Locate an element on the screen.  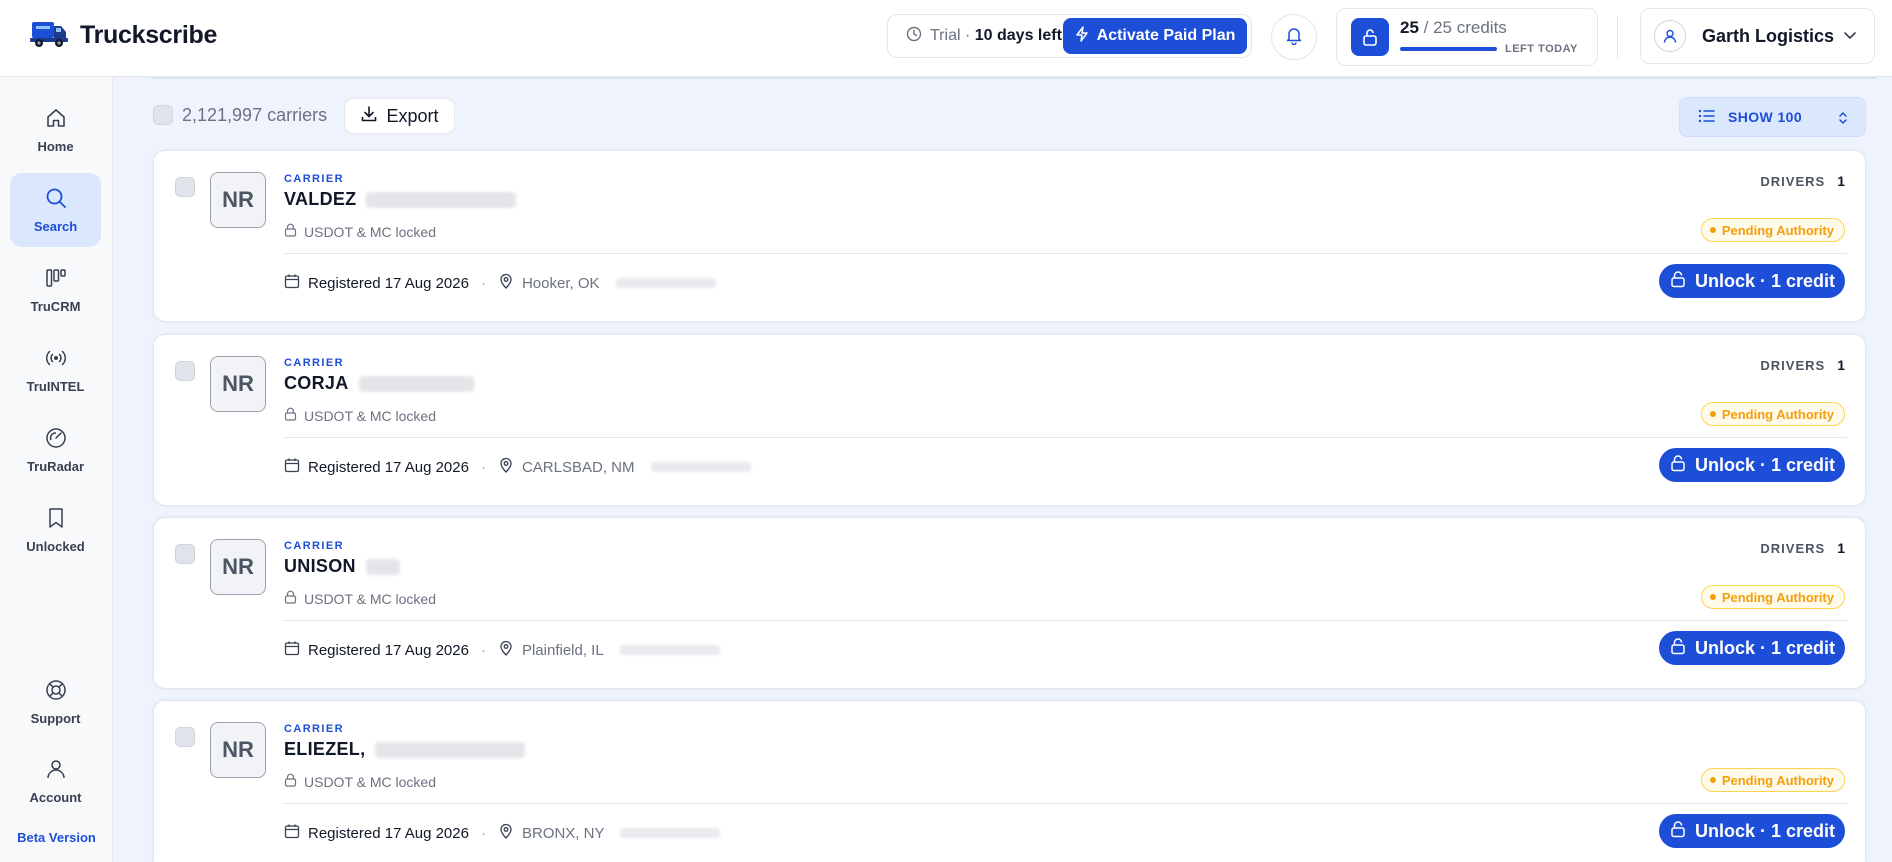
sidebar-item-label: Unlocked is located at coordinates (55, 546).